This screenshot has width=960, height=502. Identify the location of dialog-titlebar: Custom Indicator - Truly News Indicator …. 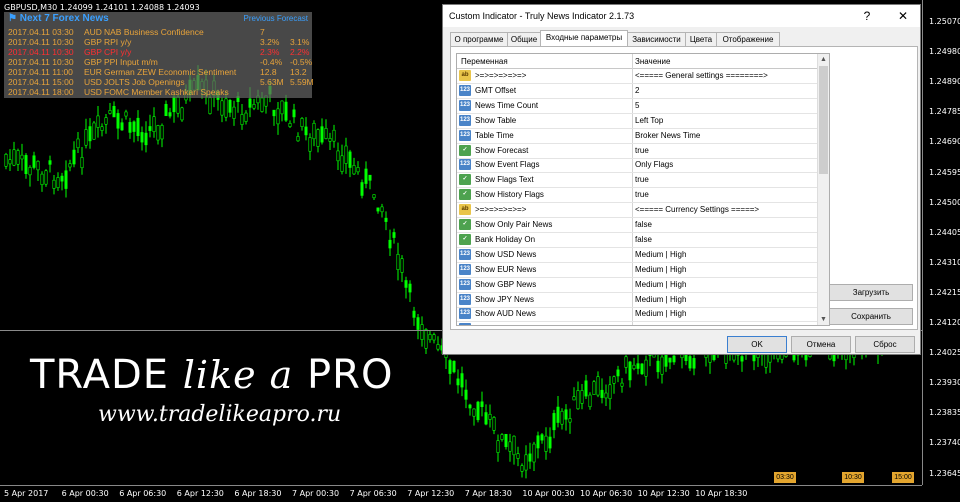
(681, 16).